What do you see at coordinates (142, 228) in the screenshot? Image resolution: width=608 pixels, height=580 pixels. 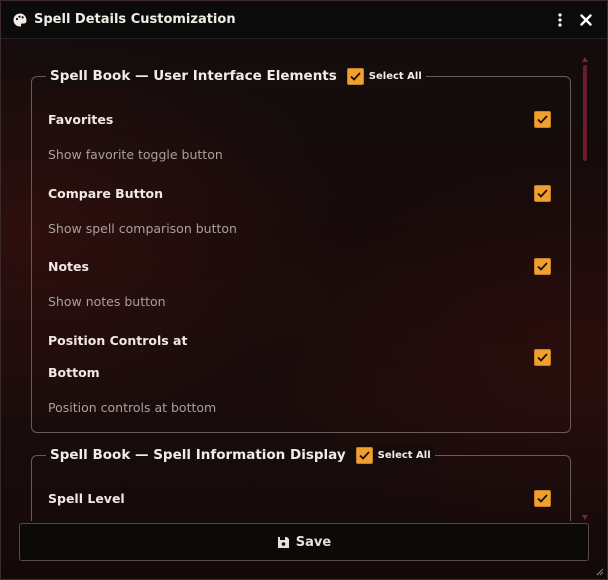 I see `setting-description: Show spell comparison button` at bounding box center [142, 228].